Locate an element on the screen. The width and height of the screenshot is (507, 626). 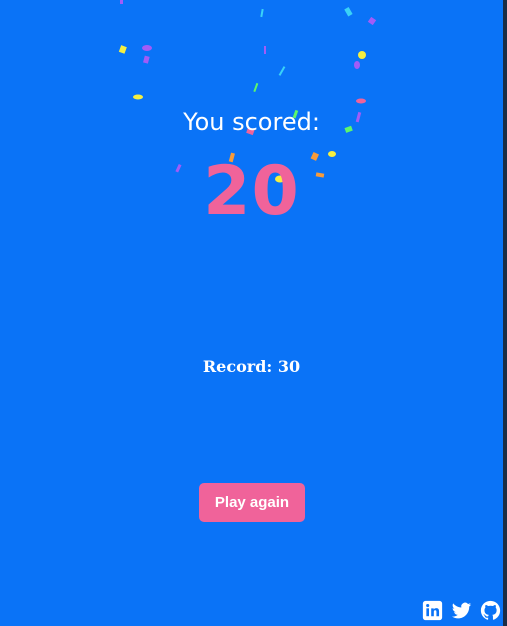
github-icon is located at coordinates (490, 610).